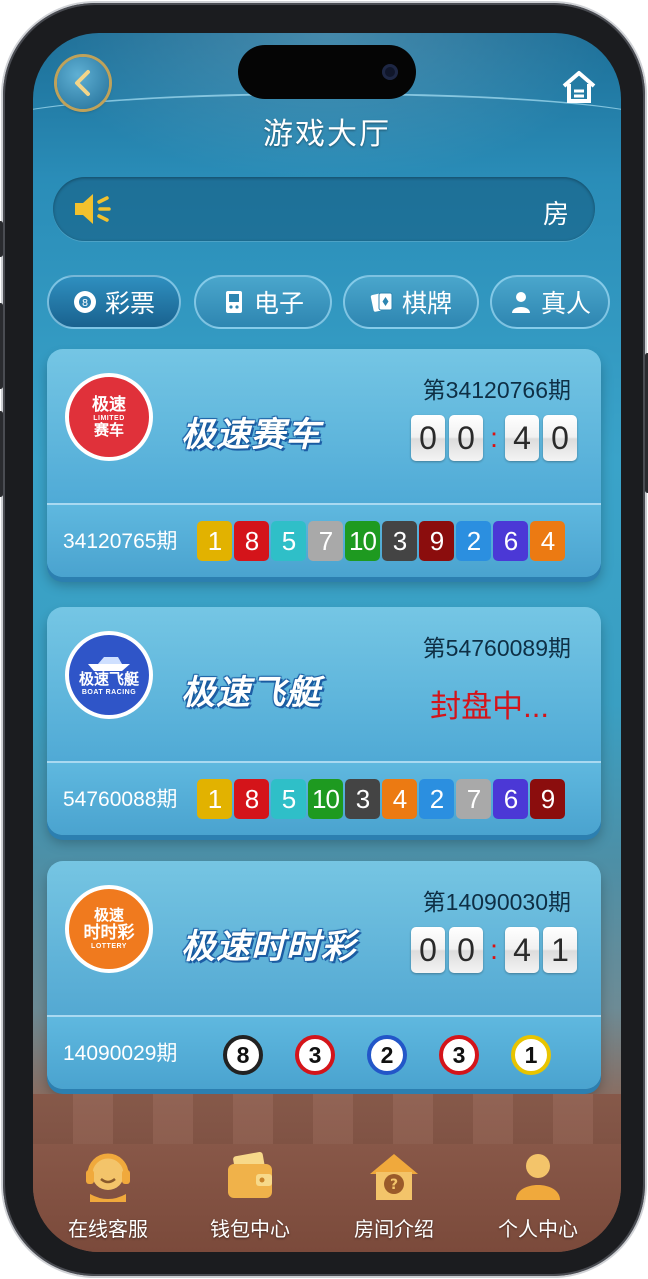 This screenshot has width=648, height=1279. What do you see at coordinates (565, 304) in the screenshot?
I see `tab-label: 真人` at bounding box center [565, 304].